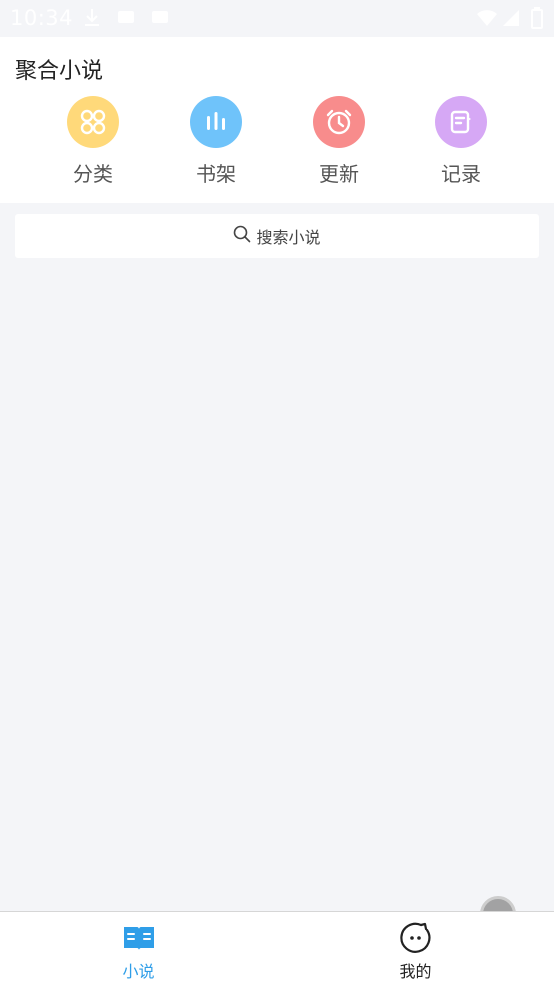  I want to click on tab-mine-label: 我的, so click(415, 971).